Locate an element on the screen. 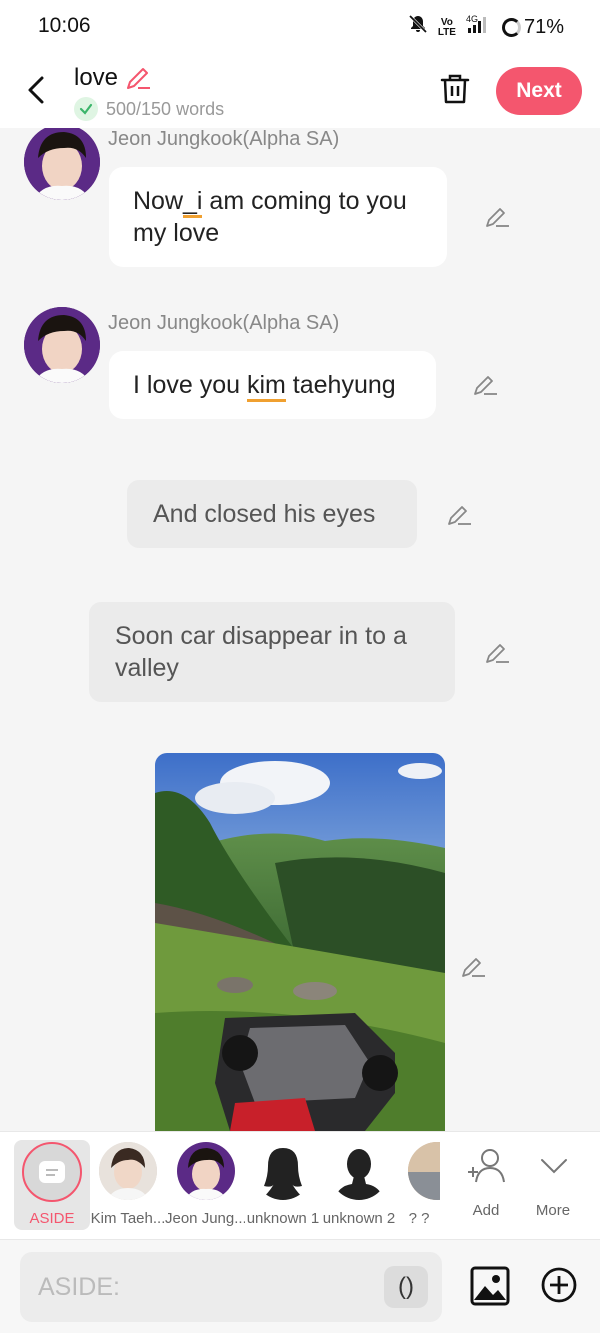  trash-icon is located at coordinates (455, 89).